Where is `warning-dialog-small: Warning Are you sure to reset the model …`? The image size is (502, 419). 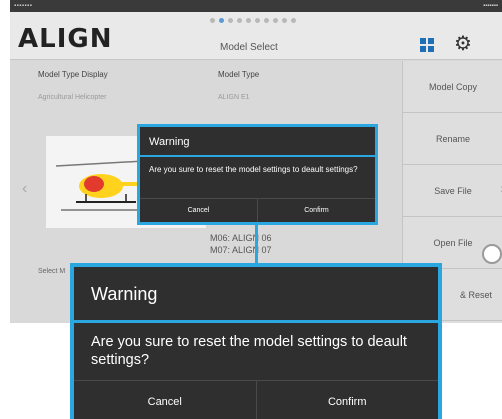
warning-dialog-small: Warning Are you sure to reset the model … is located at coordinates (257, 174).